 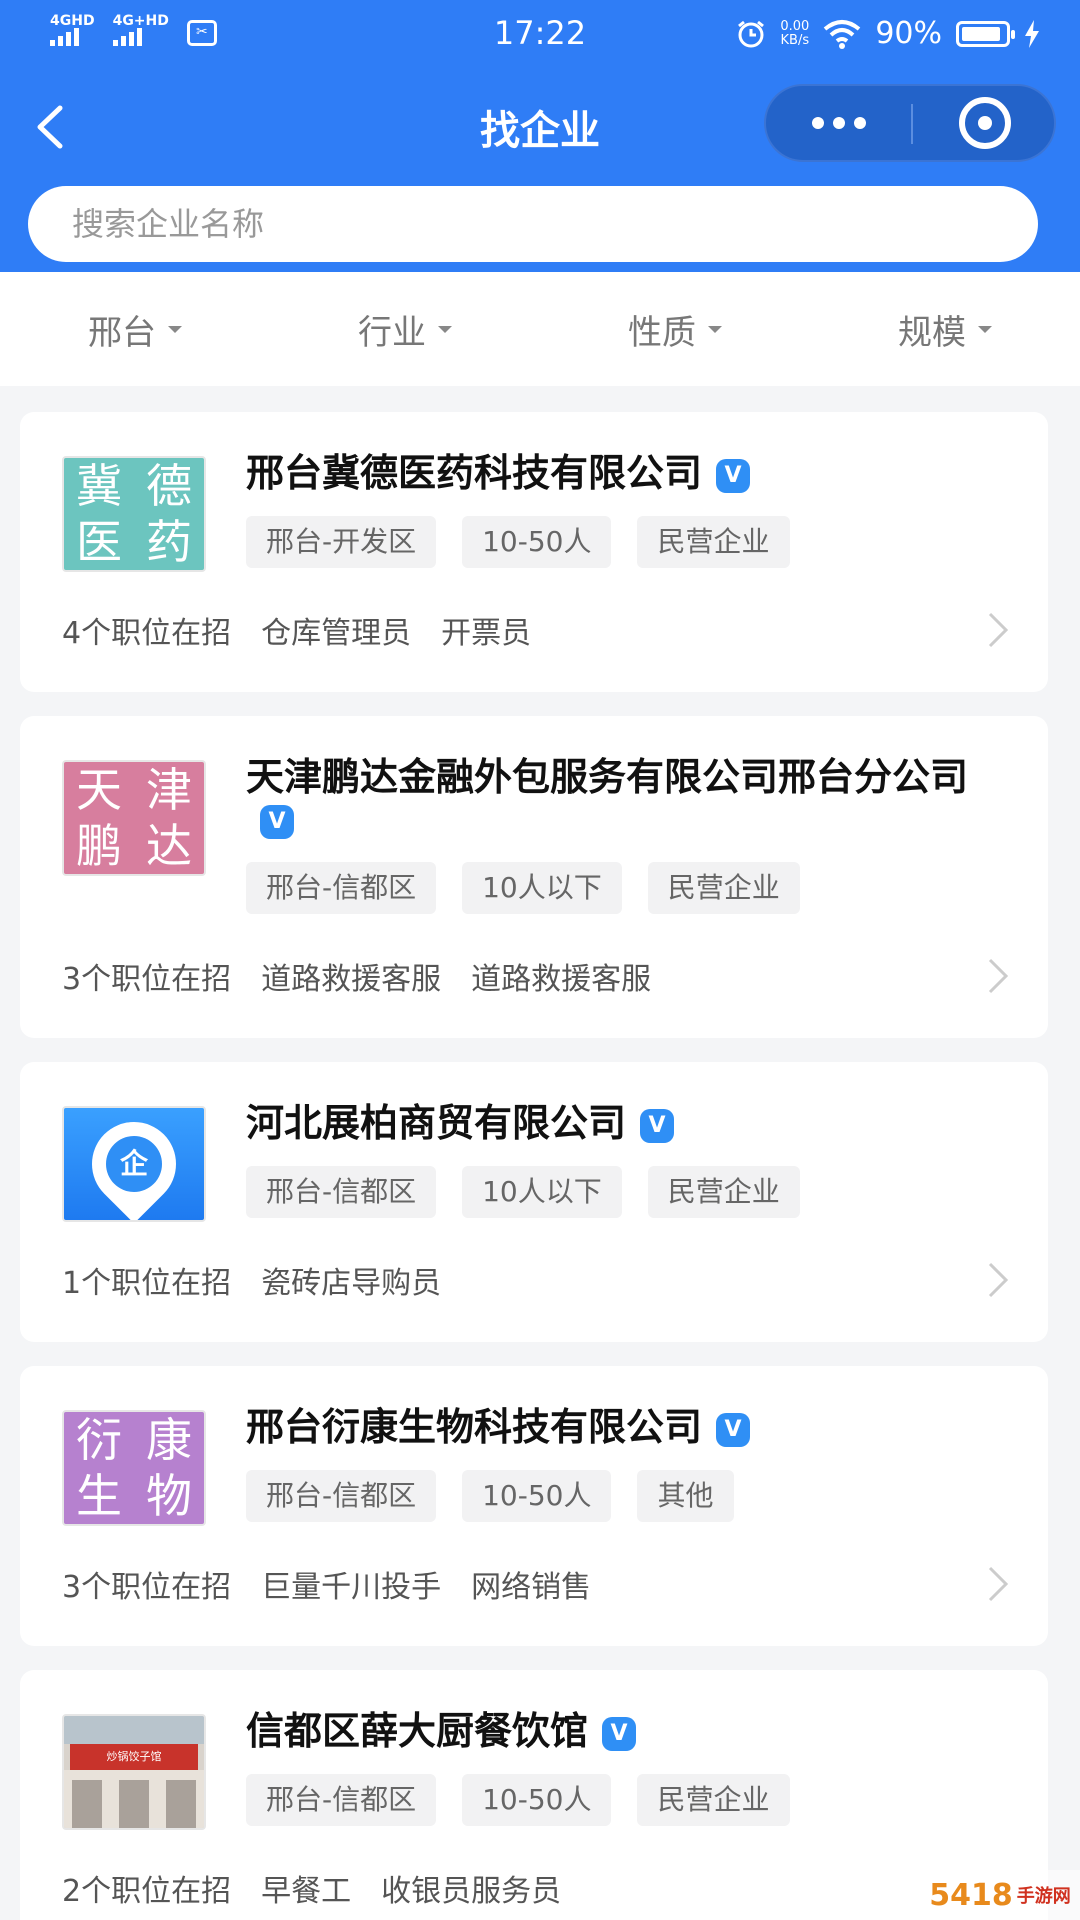 What do you see at coordinates (842, 34) in the screenshot?
I see `wifi-icon` at bounding box center [842, 34].